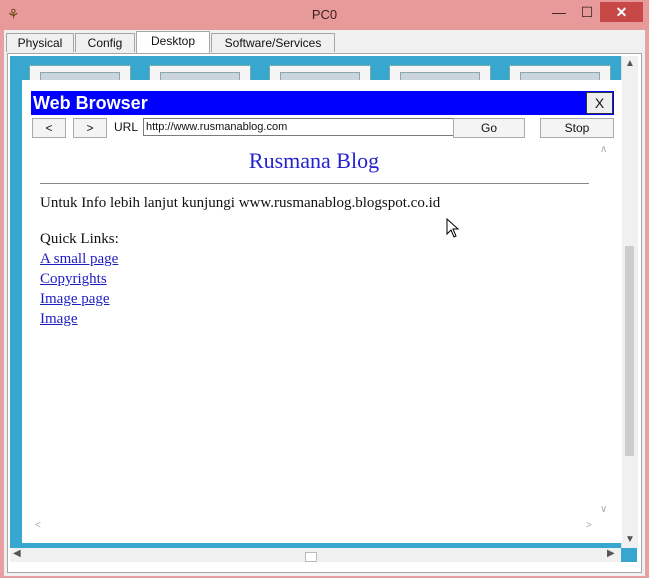 The height and width of the screenshot is (578, 649). I want to click on maximize-button: ☐, so click(587, 12).